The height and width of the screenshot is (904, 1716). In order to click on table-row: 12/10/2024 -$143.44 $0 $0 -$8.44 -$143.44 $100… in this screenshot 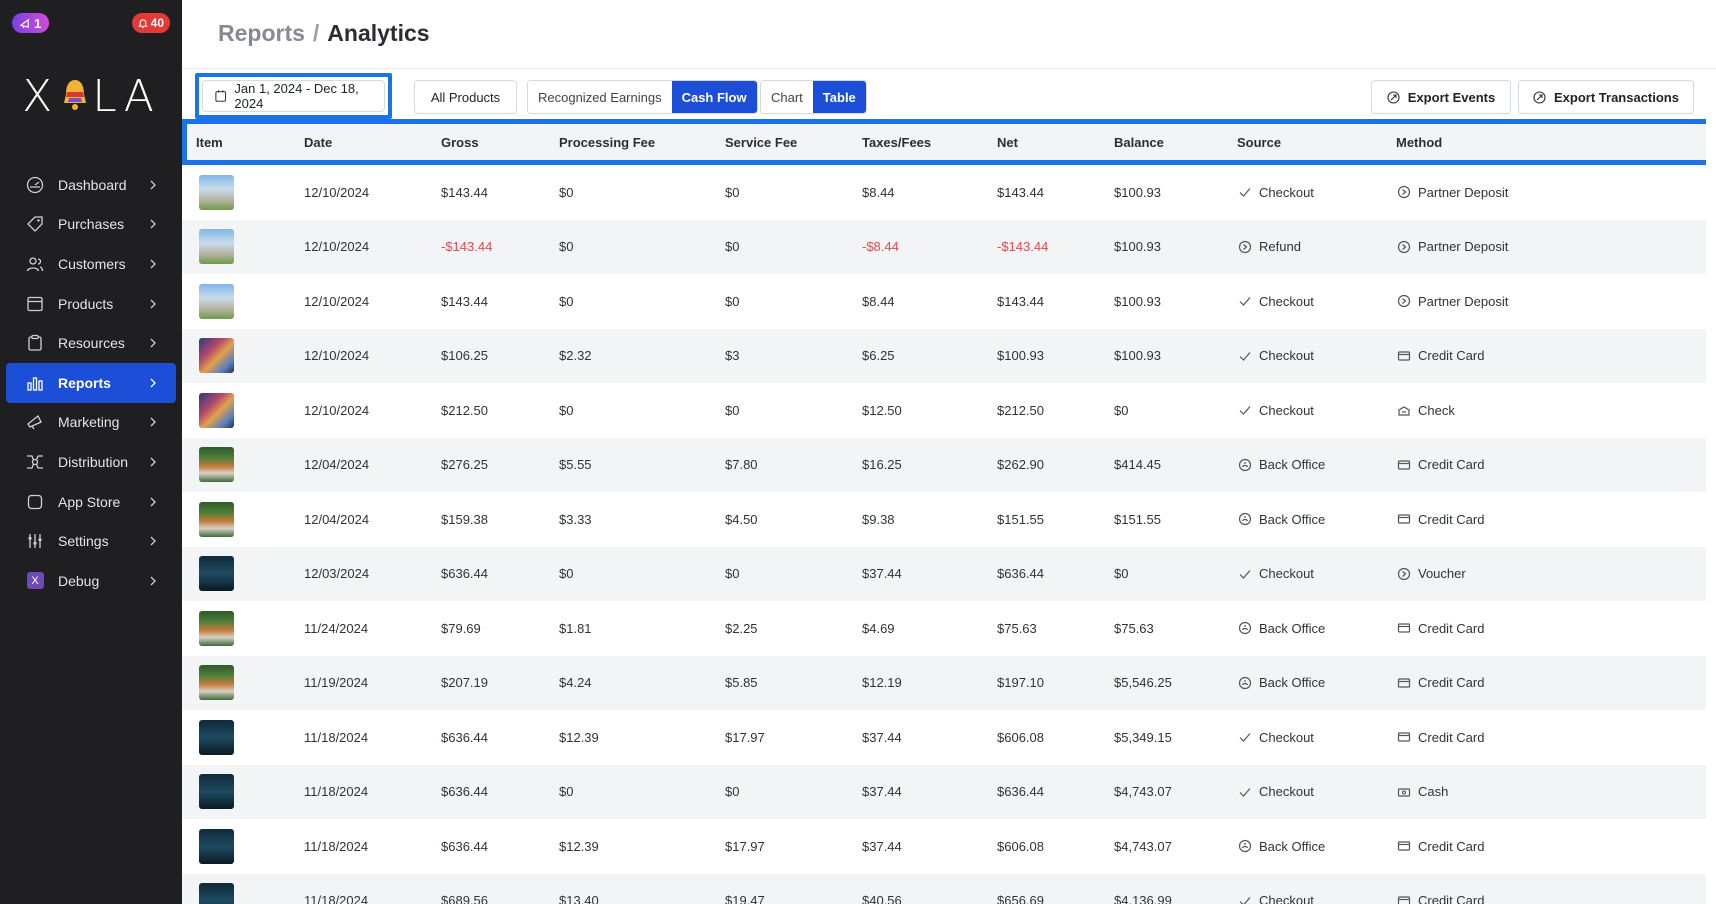, I will do `click(949, 246)`.